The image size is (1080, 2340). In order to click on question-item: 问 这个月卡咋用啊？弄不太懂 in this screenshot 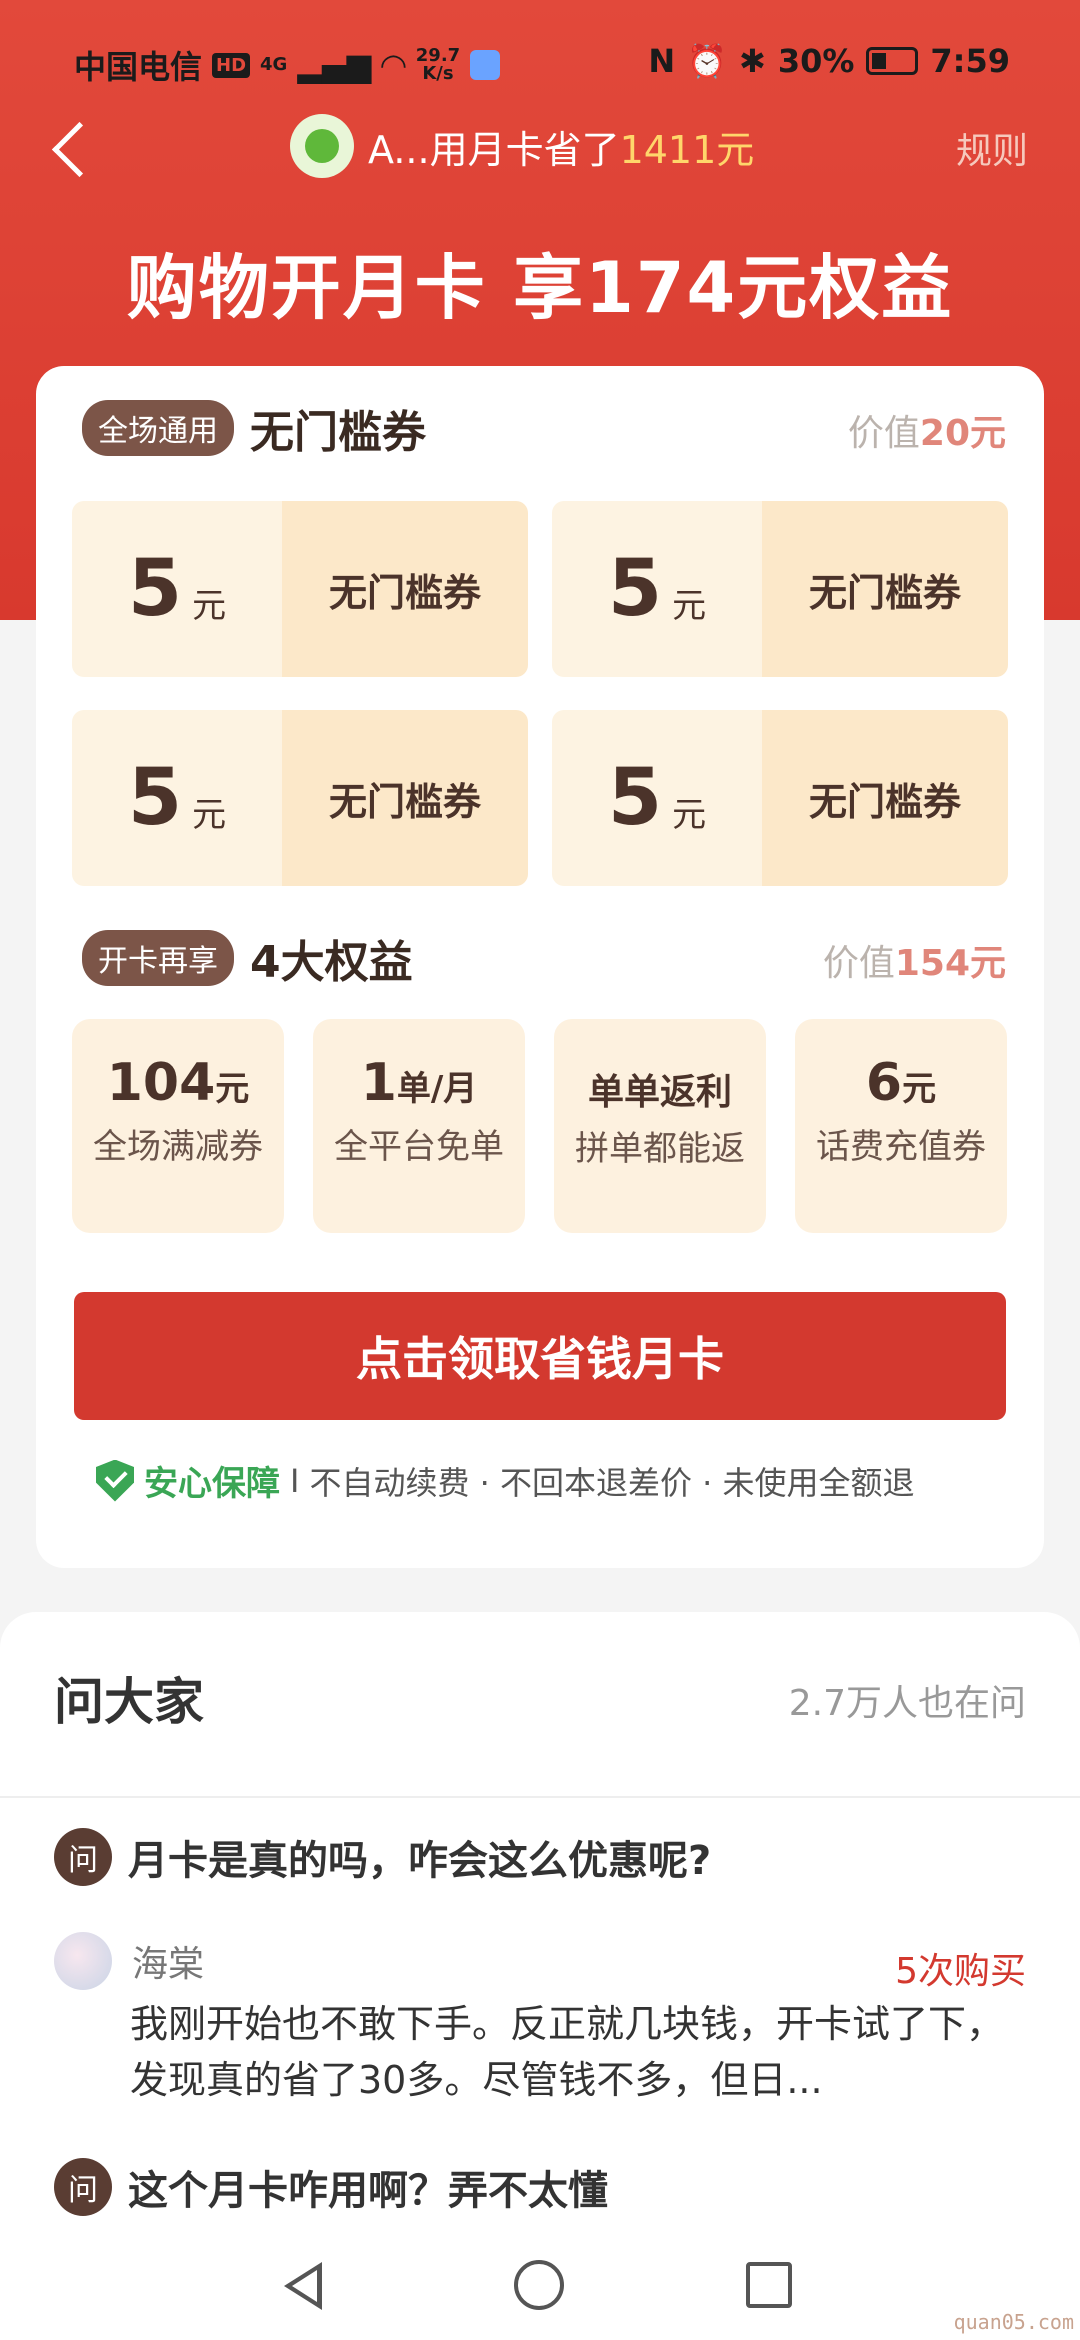, I will do `click(331, 2187)`.